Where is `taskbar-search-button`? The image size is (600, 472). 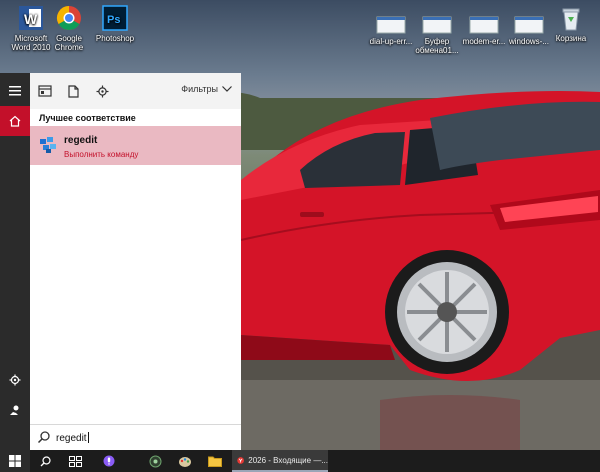 taskbar-search-button is located at coordinates (45, 461).